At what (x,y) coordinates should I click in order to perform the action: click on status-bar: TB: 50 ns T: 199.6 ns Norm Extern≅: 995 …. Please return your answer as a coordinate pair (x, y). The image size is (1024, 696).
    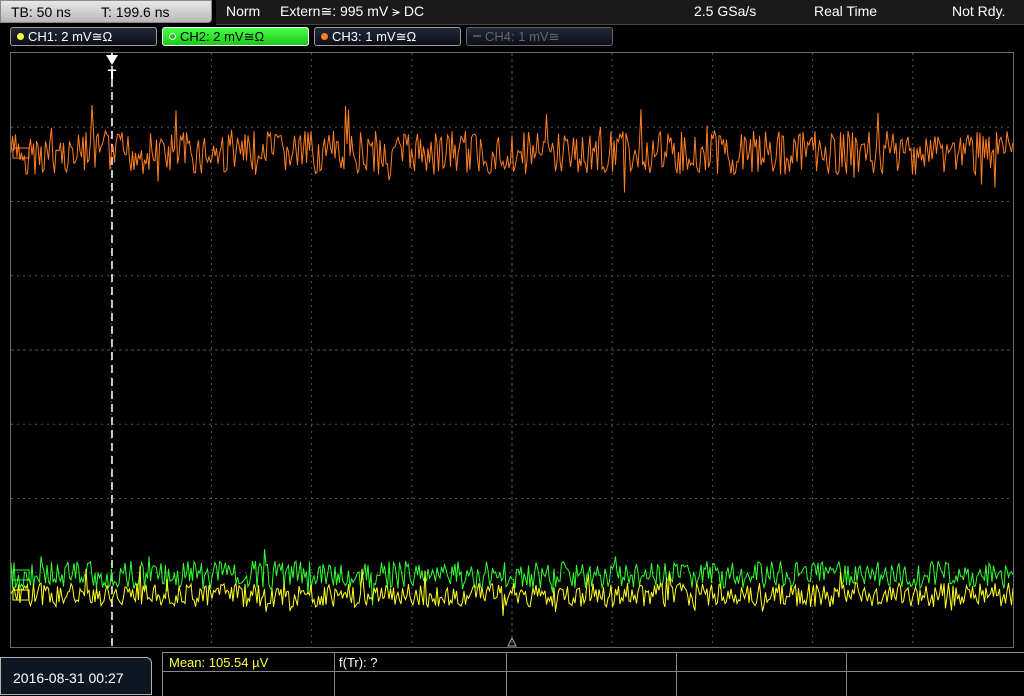
    Looking at the image, I should click on (512, 12).